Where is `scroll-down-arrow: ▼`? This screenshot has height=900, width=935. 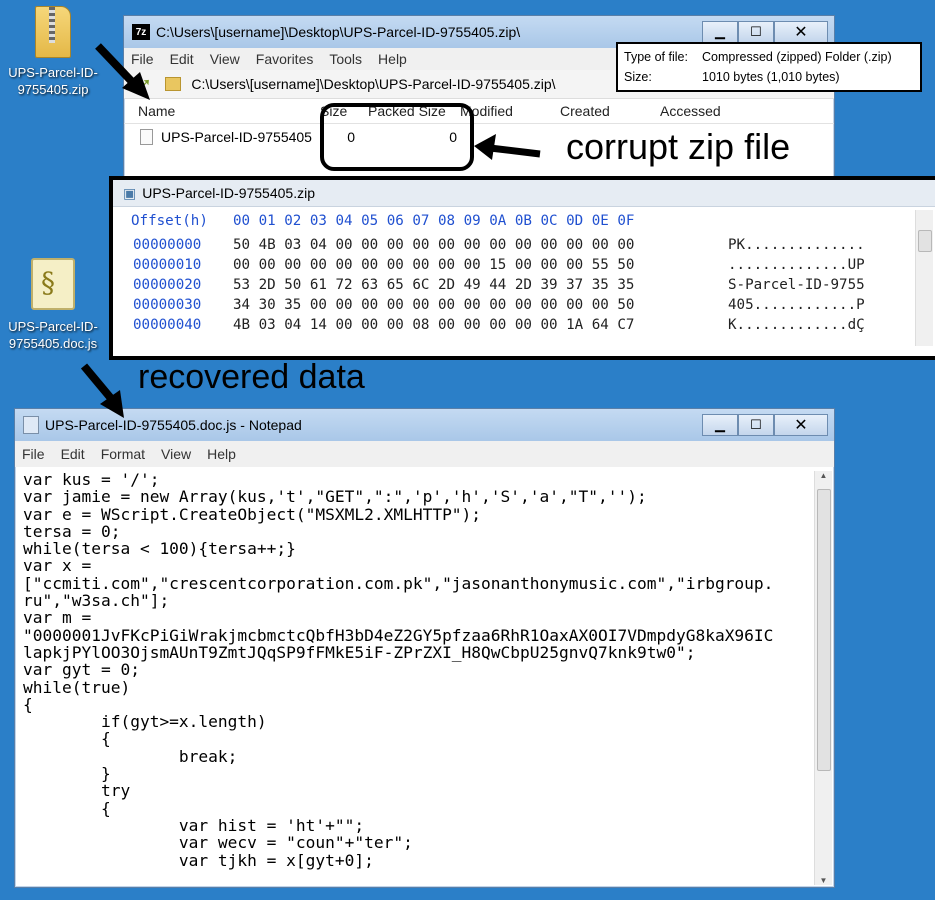
scroll-down-arrow: ▼ is located at coordinates (823, 880).